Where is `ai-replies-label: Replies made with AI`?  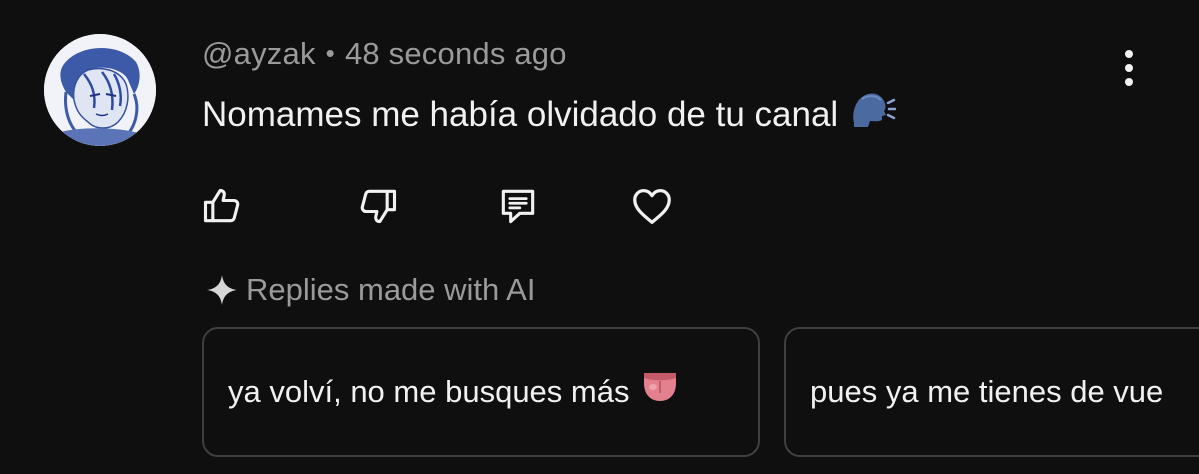
ai-replies-label: Replies made with AI is located at coordinates (369, 290).